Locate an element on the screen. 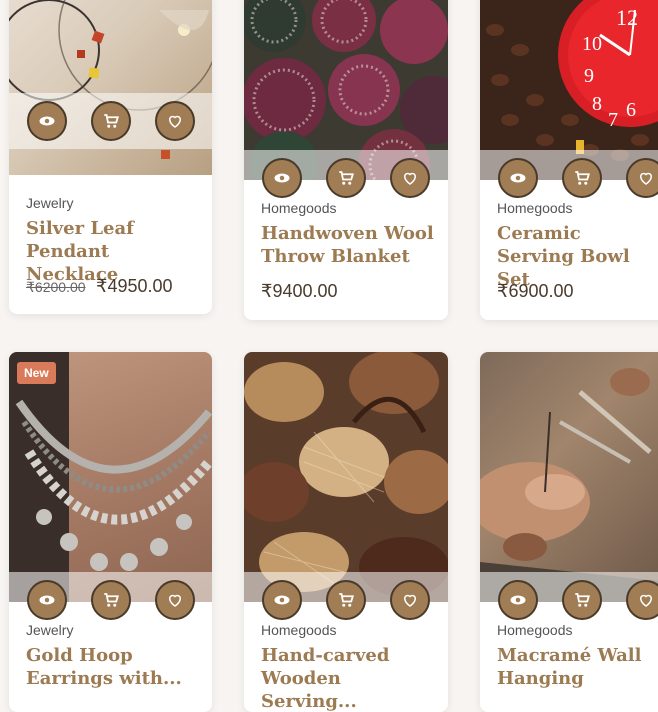 The image size is (658, 712). product-title: Handwoven Wool Throw Blanket is located at coordinates (349, 245).